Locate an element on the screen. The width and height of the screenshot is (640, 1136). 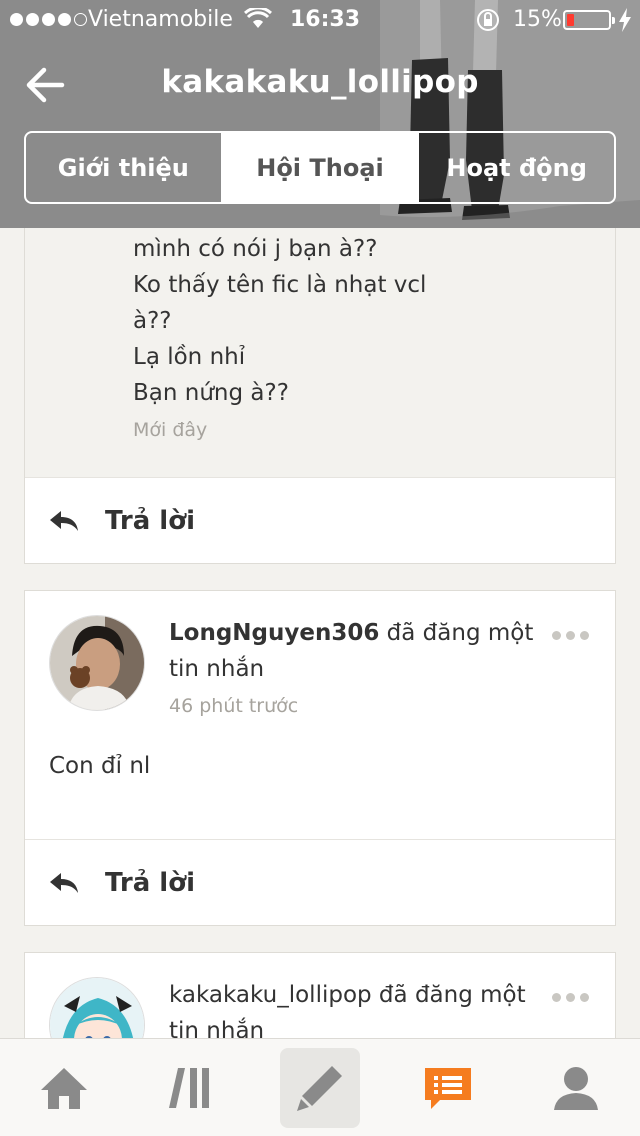
message-card: kakakaku_lollipop đã đăng một tin nhắn is located at coordinates (320, 995).